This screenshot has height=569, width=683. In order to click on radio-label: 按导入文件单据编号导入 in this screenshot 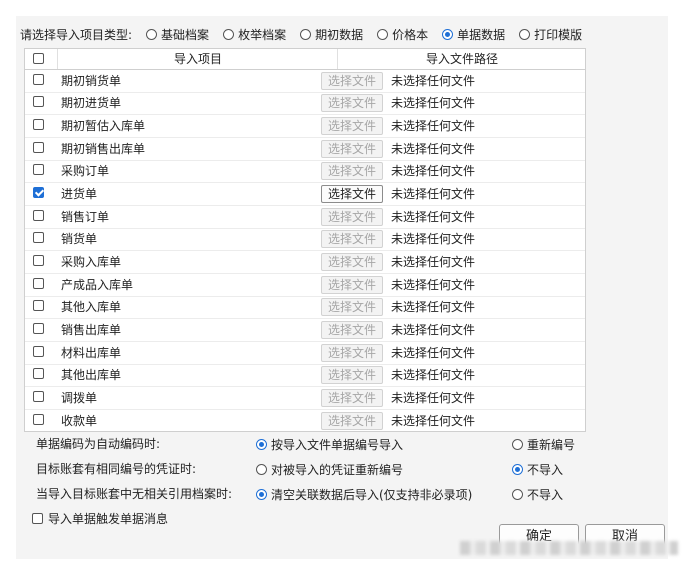, I will do `click(337, 444)`.